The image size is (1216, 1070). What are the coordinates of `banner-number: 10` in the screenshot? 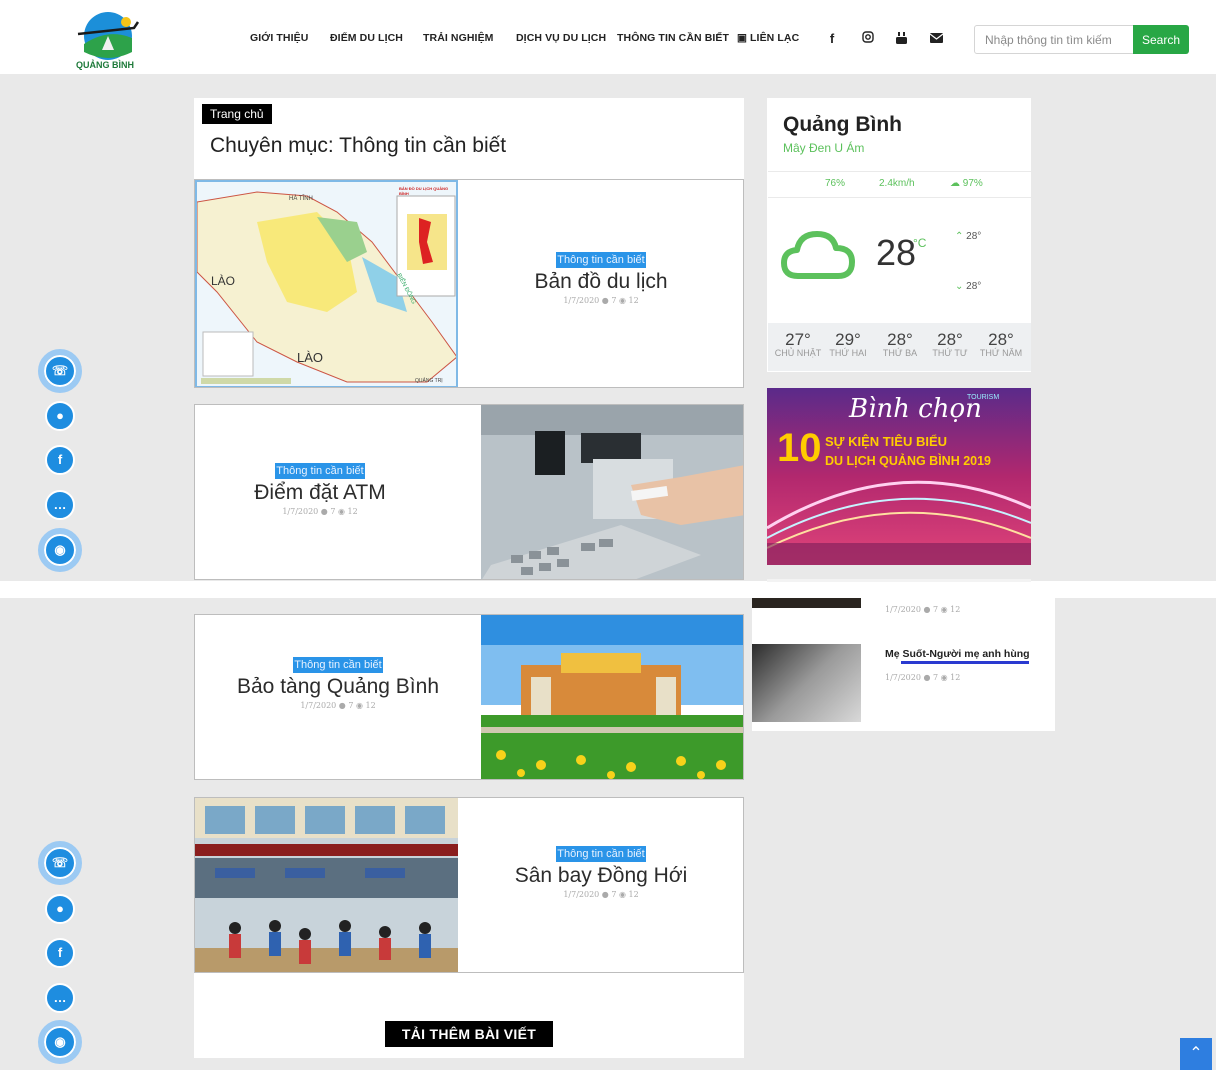 It's located at (799, 448).